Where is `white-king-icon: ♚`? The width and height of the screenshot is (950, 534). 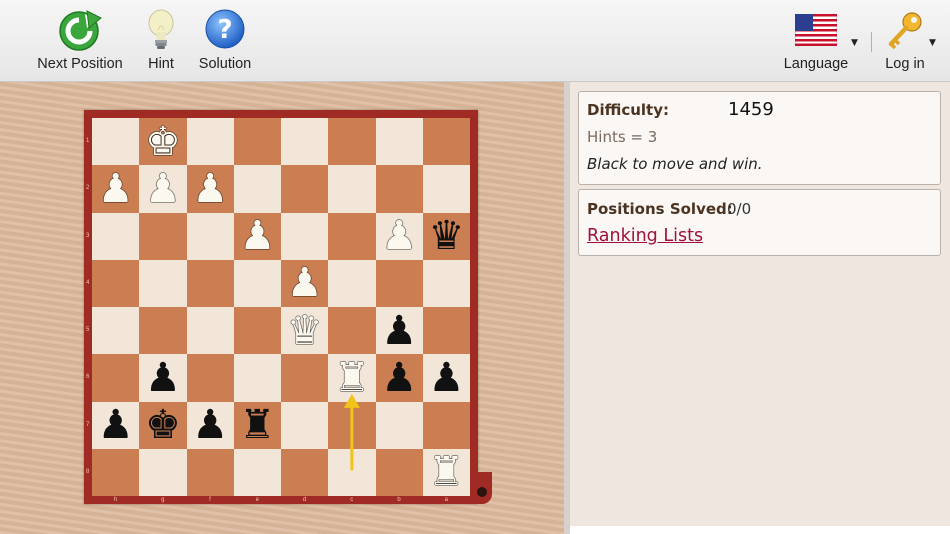
white-king-icon: ♚ is located at coordinates (162, 141).